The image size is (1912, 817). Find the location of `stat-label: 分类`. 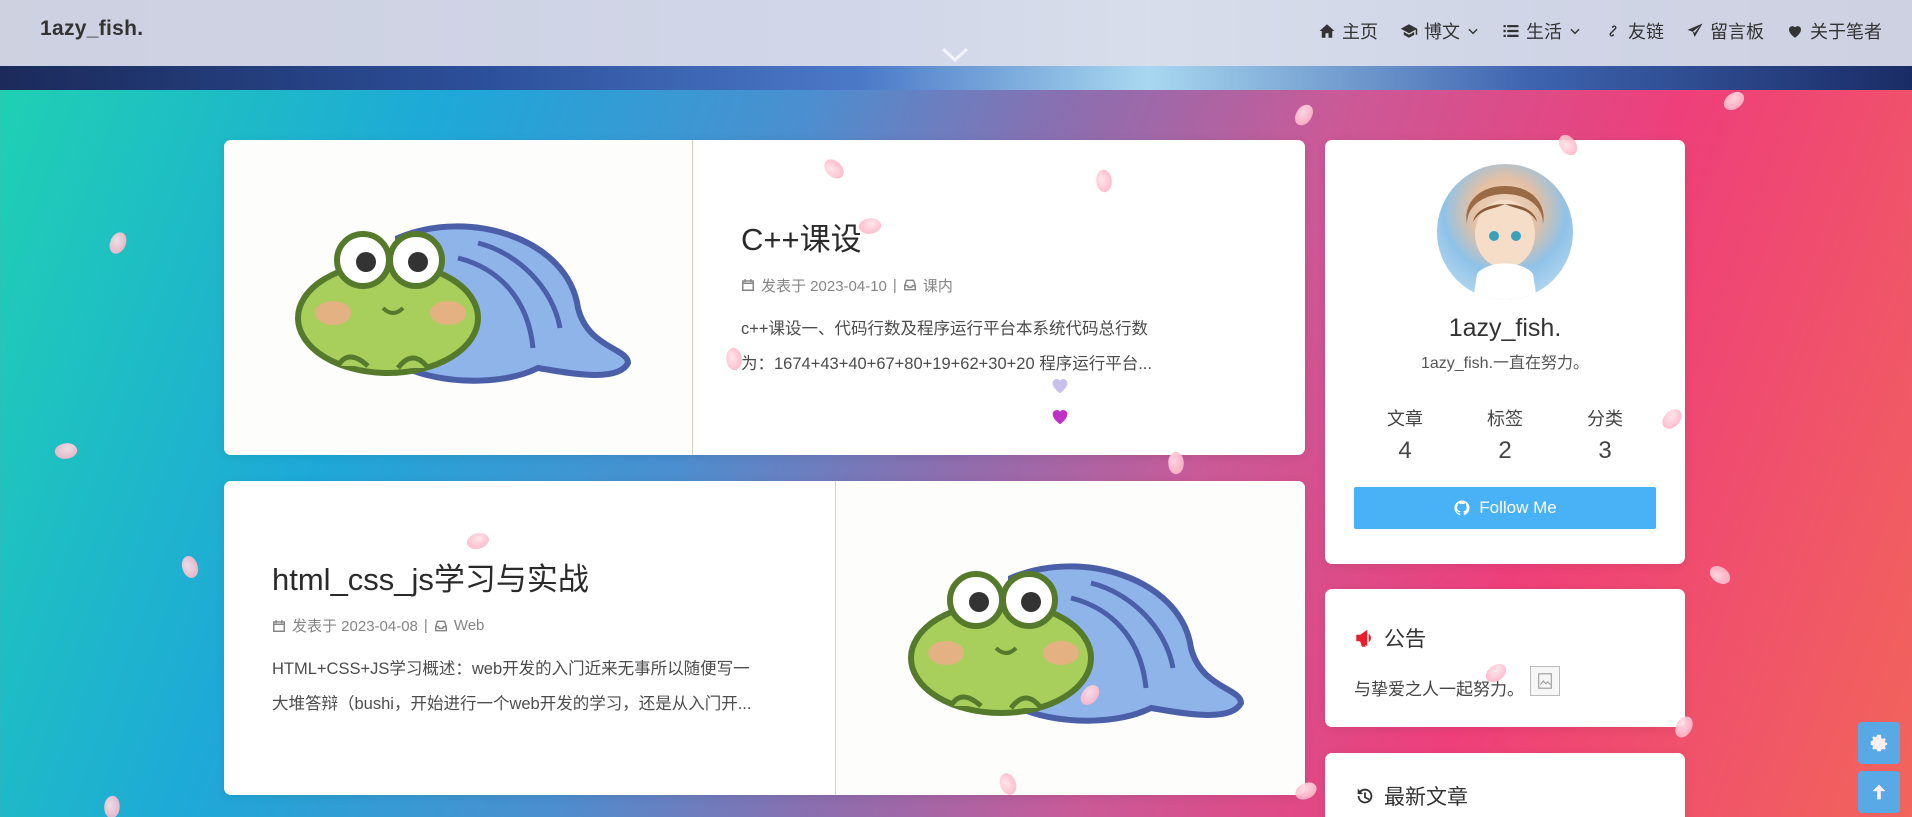

stat-label: 分类 is located at coordinates (1605, 419).